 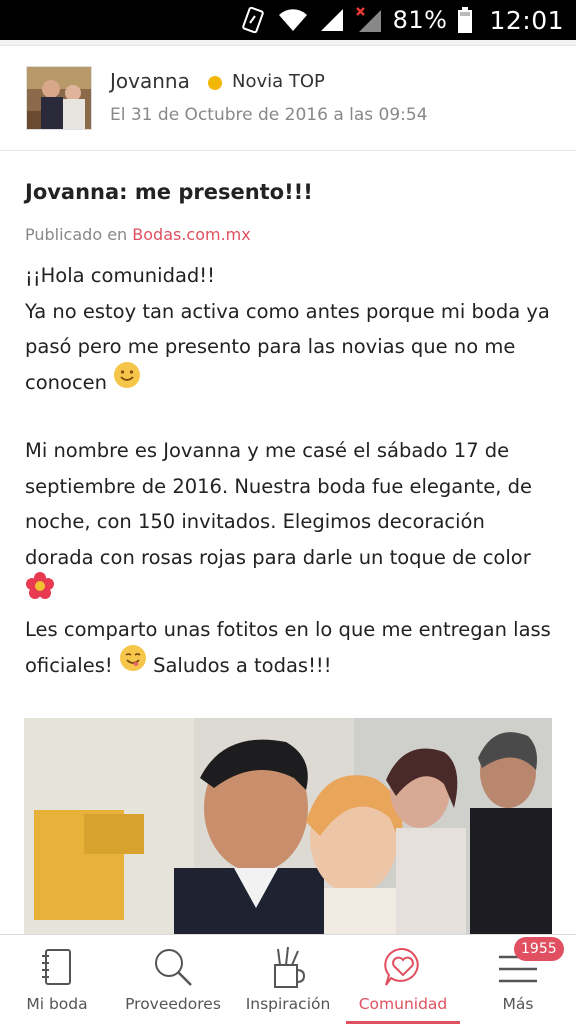 I want to click on greeting-text: ¡¡Hola comunidad!!, so click(x=120, y=275).